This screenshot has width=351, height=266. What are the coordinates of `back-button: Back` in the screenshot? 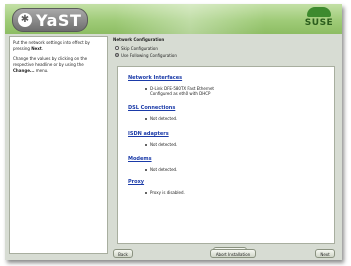 It's located at (123, 253).